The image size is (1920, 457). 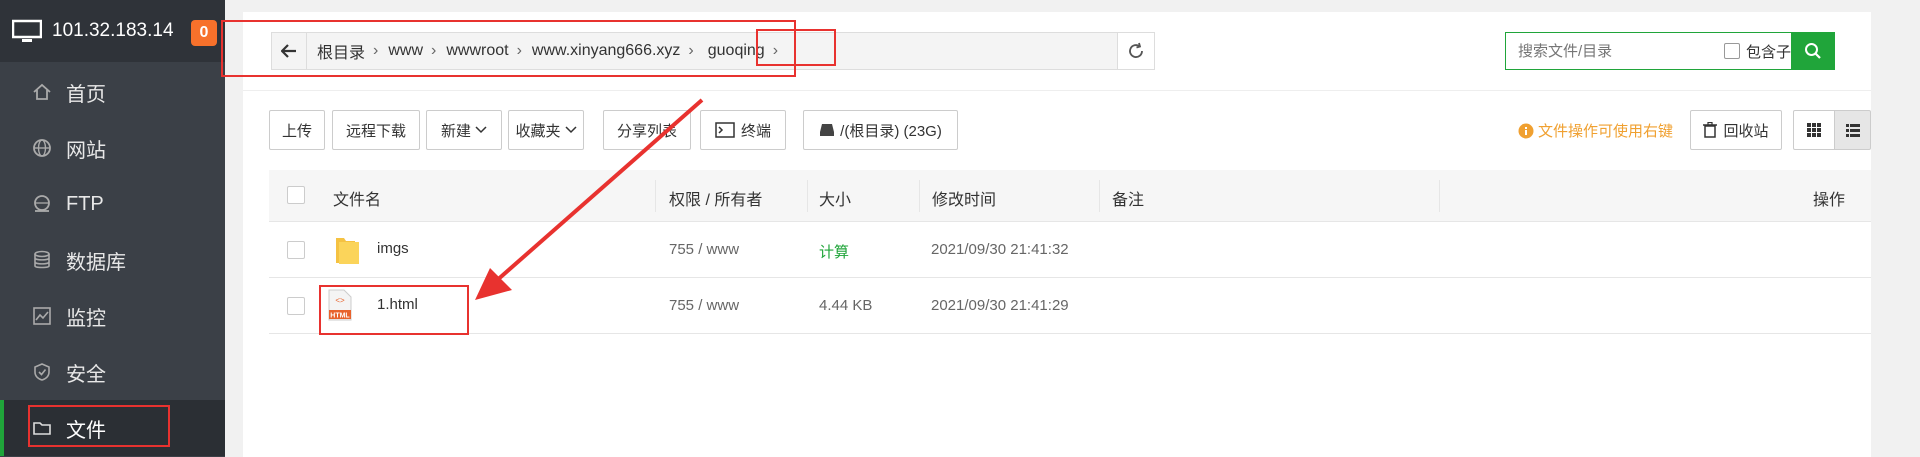 I want to click on new-button-label: 新建, so click(x=455, y=131).